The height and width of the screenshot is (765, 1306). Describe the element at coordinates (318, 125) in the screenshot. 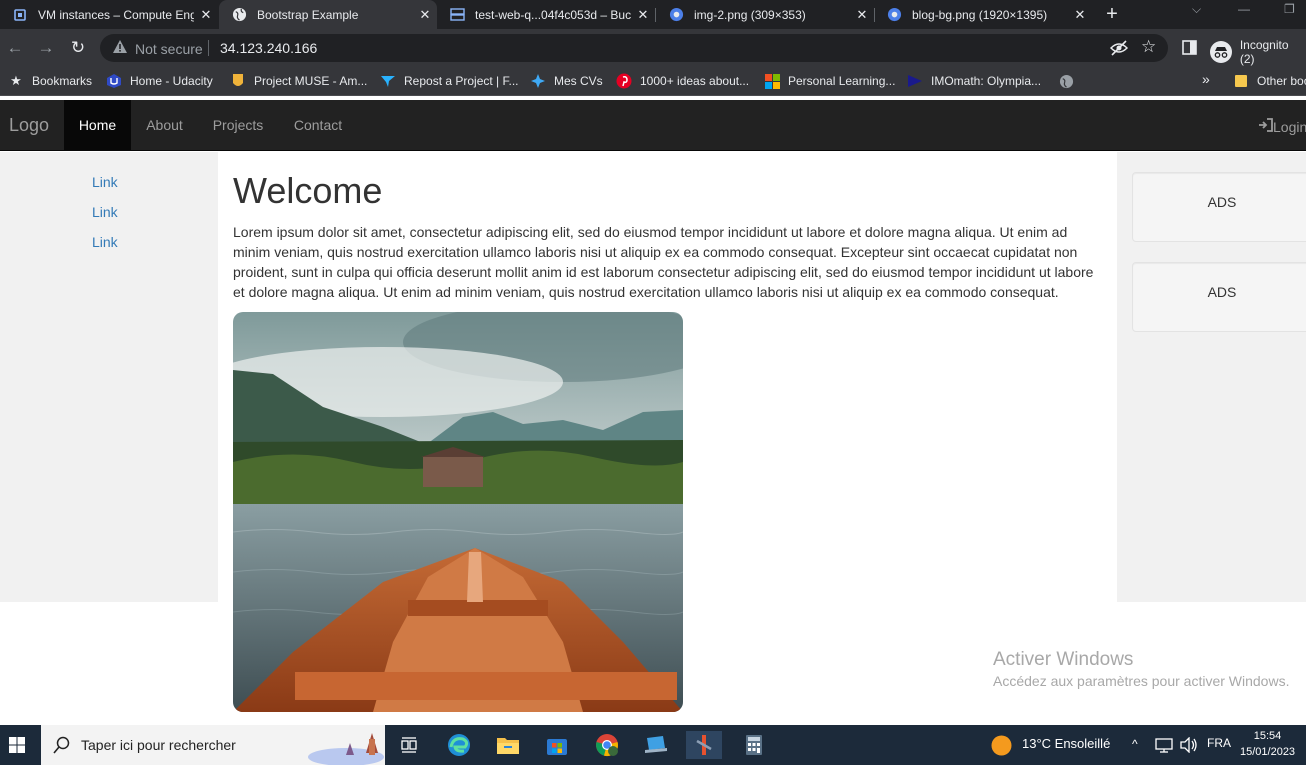

I see `nav-contact: Contact` at that location.